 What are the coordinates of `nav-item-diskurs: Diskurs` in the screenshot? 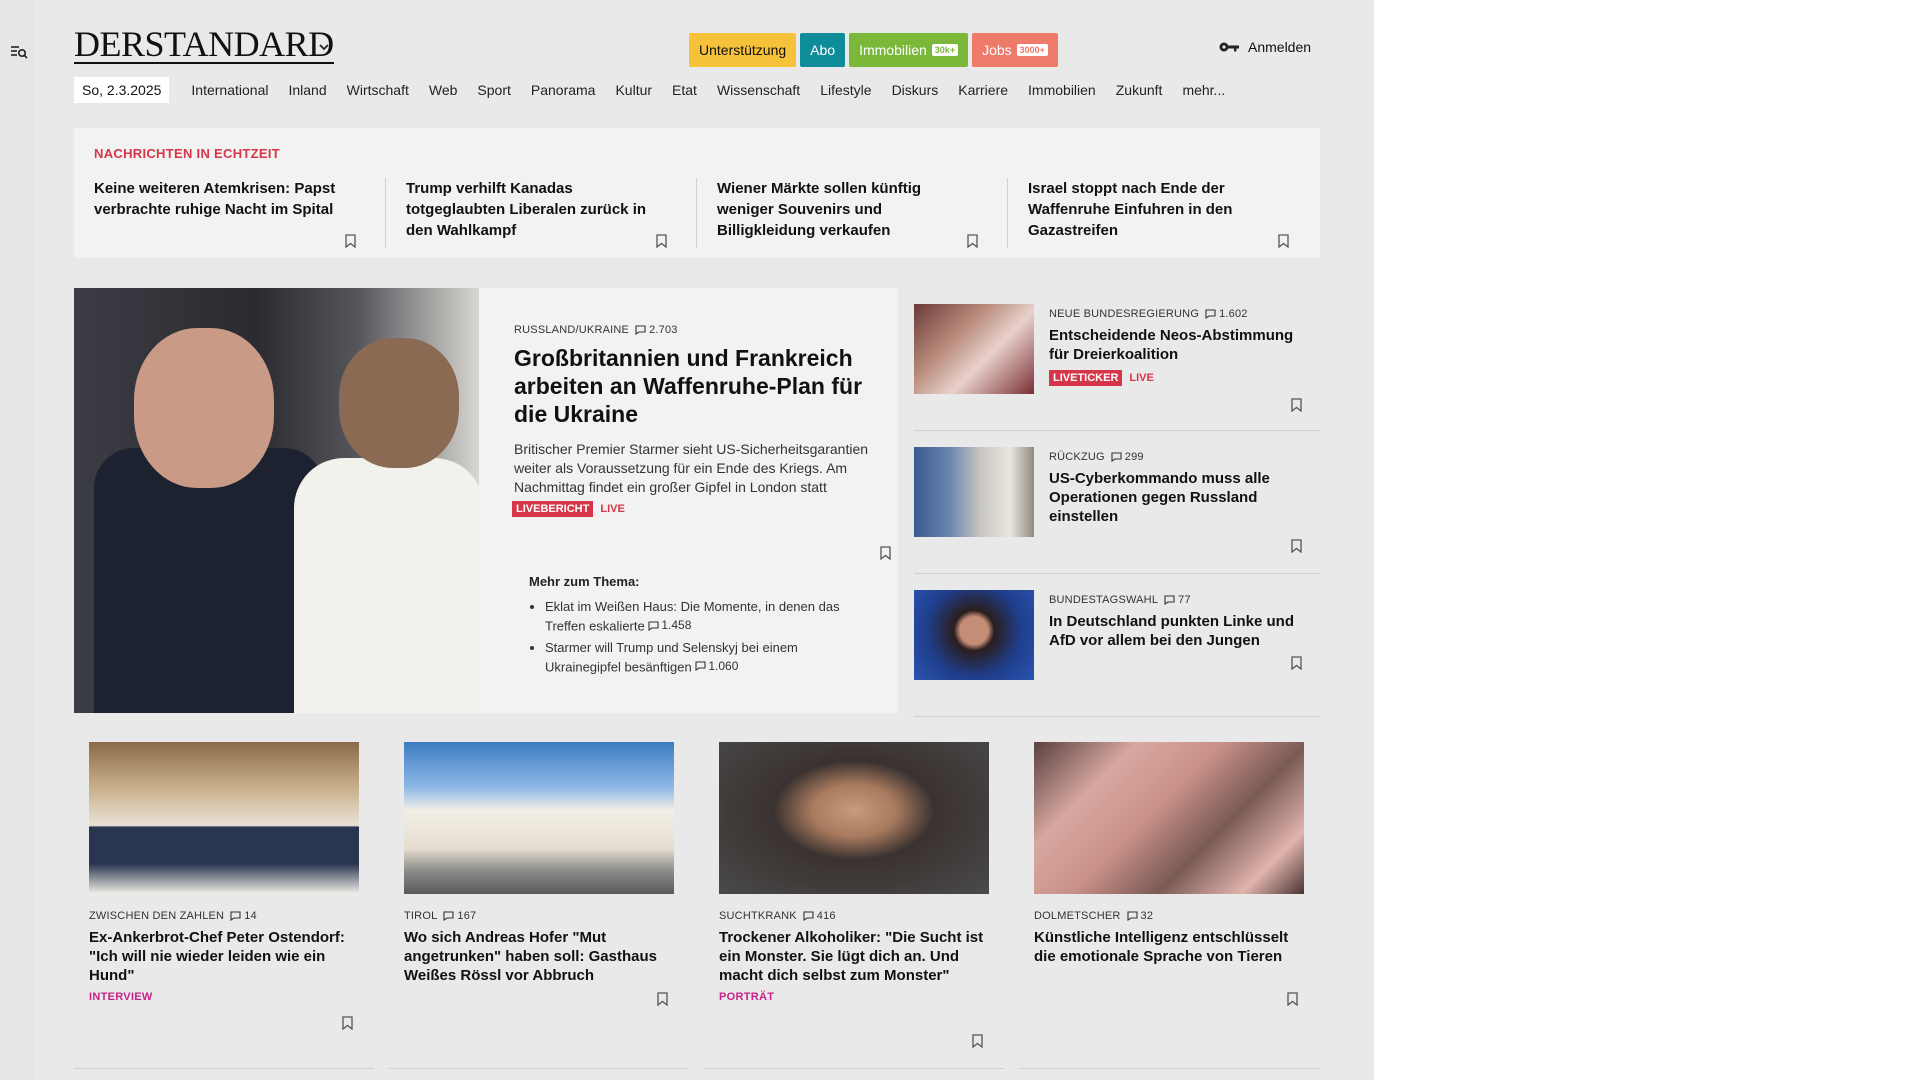 It's located at (915, 90).